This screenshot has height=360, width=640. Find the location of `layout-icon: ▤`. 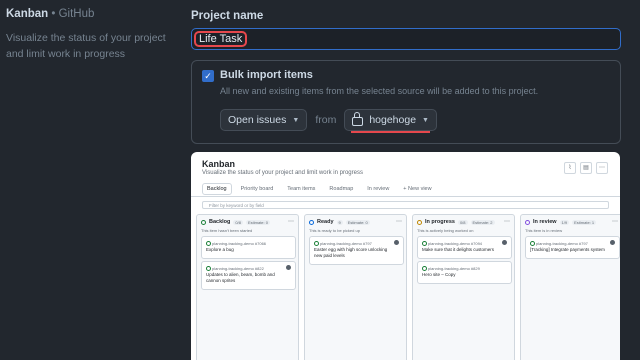

layout-icon: ▤ is located at coordinates (586, 168).